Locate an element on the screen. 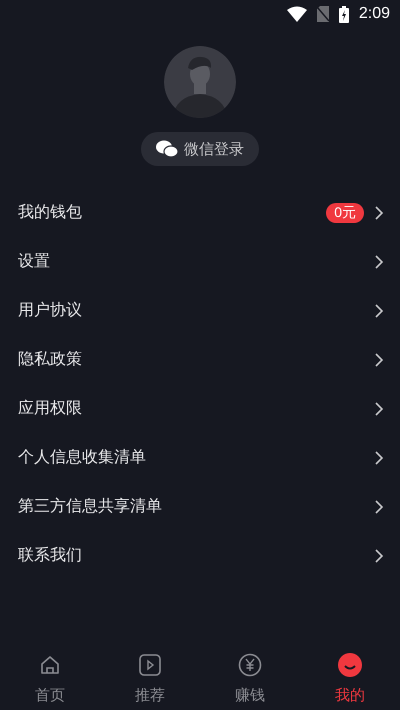 Image resolution: width=400 pixels, height=710 pixels. nav-tab: 首页 is located at coordinates (50, 675).